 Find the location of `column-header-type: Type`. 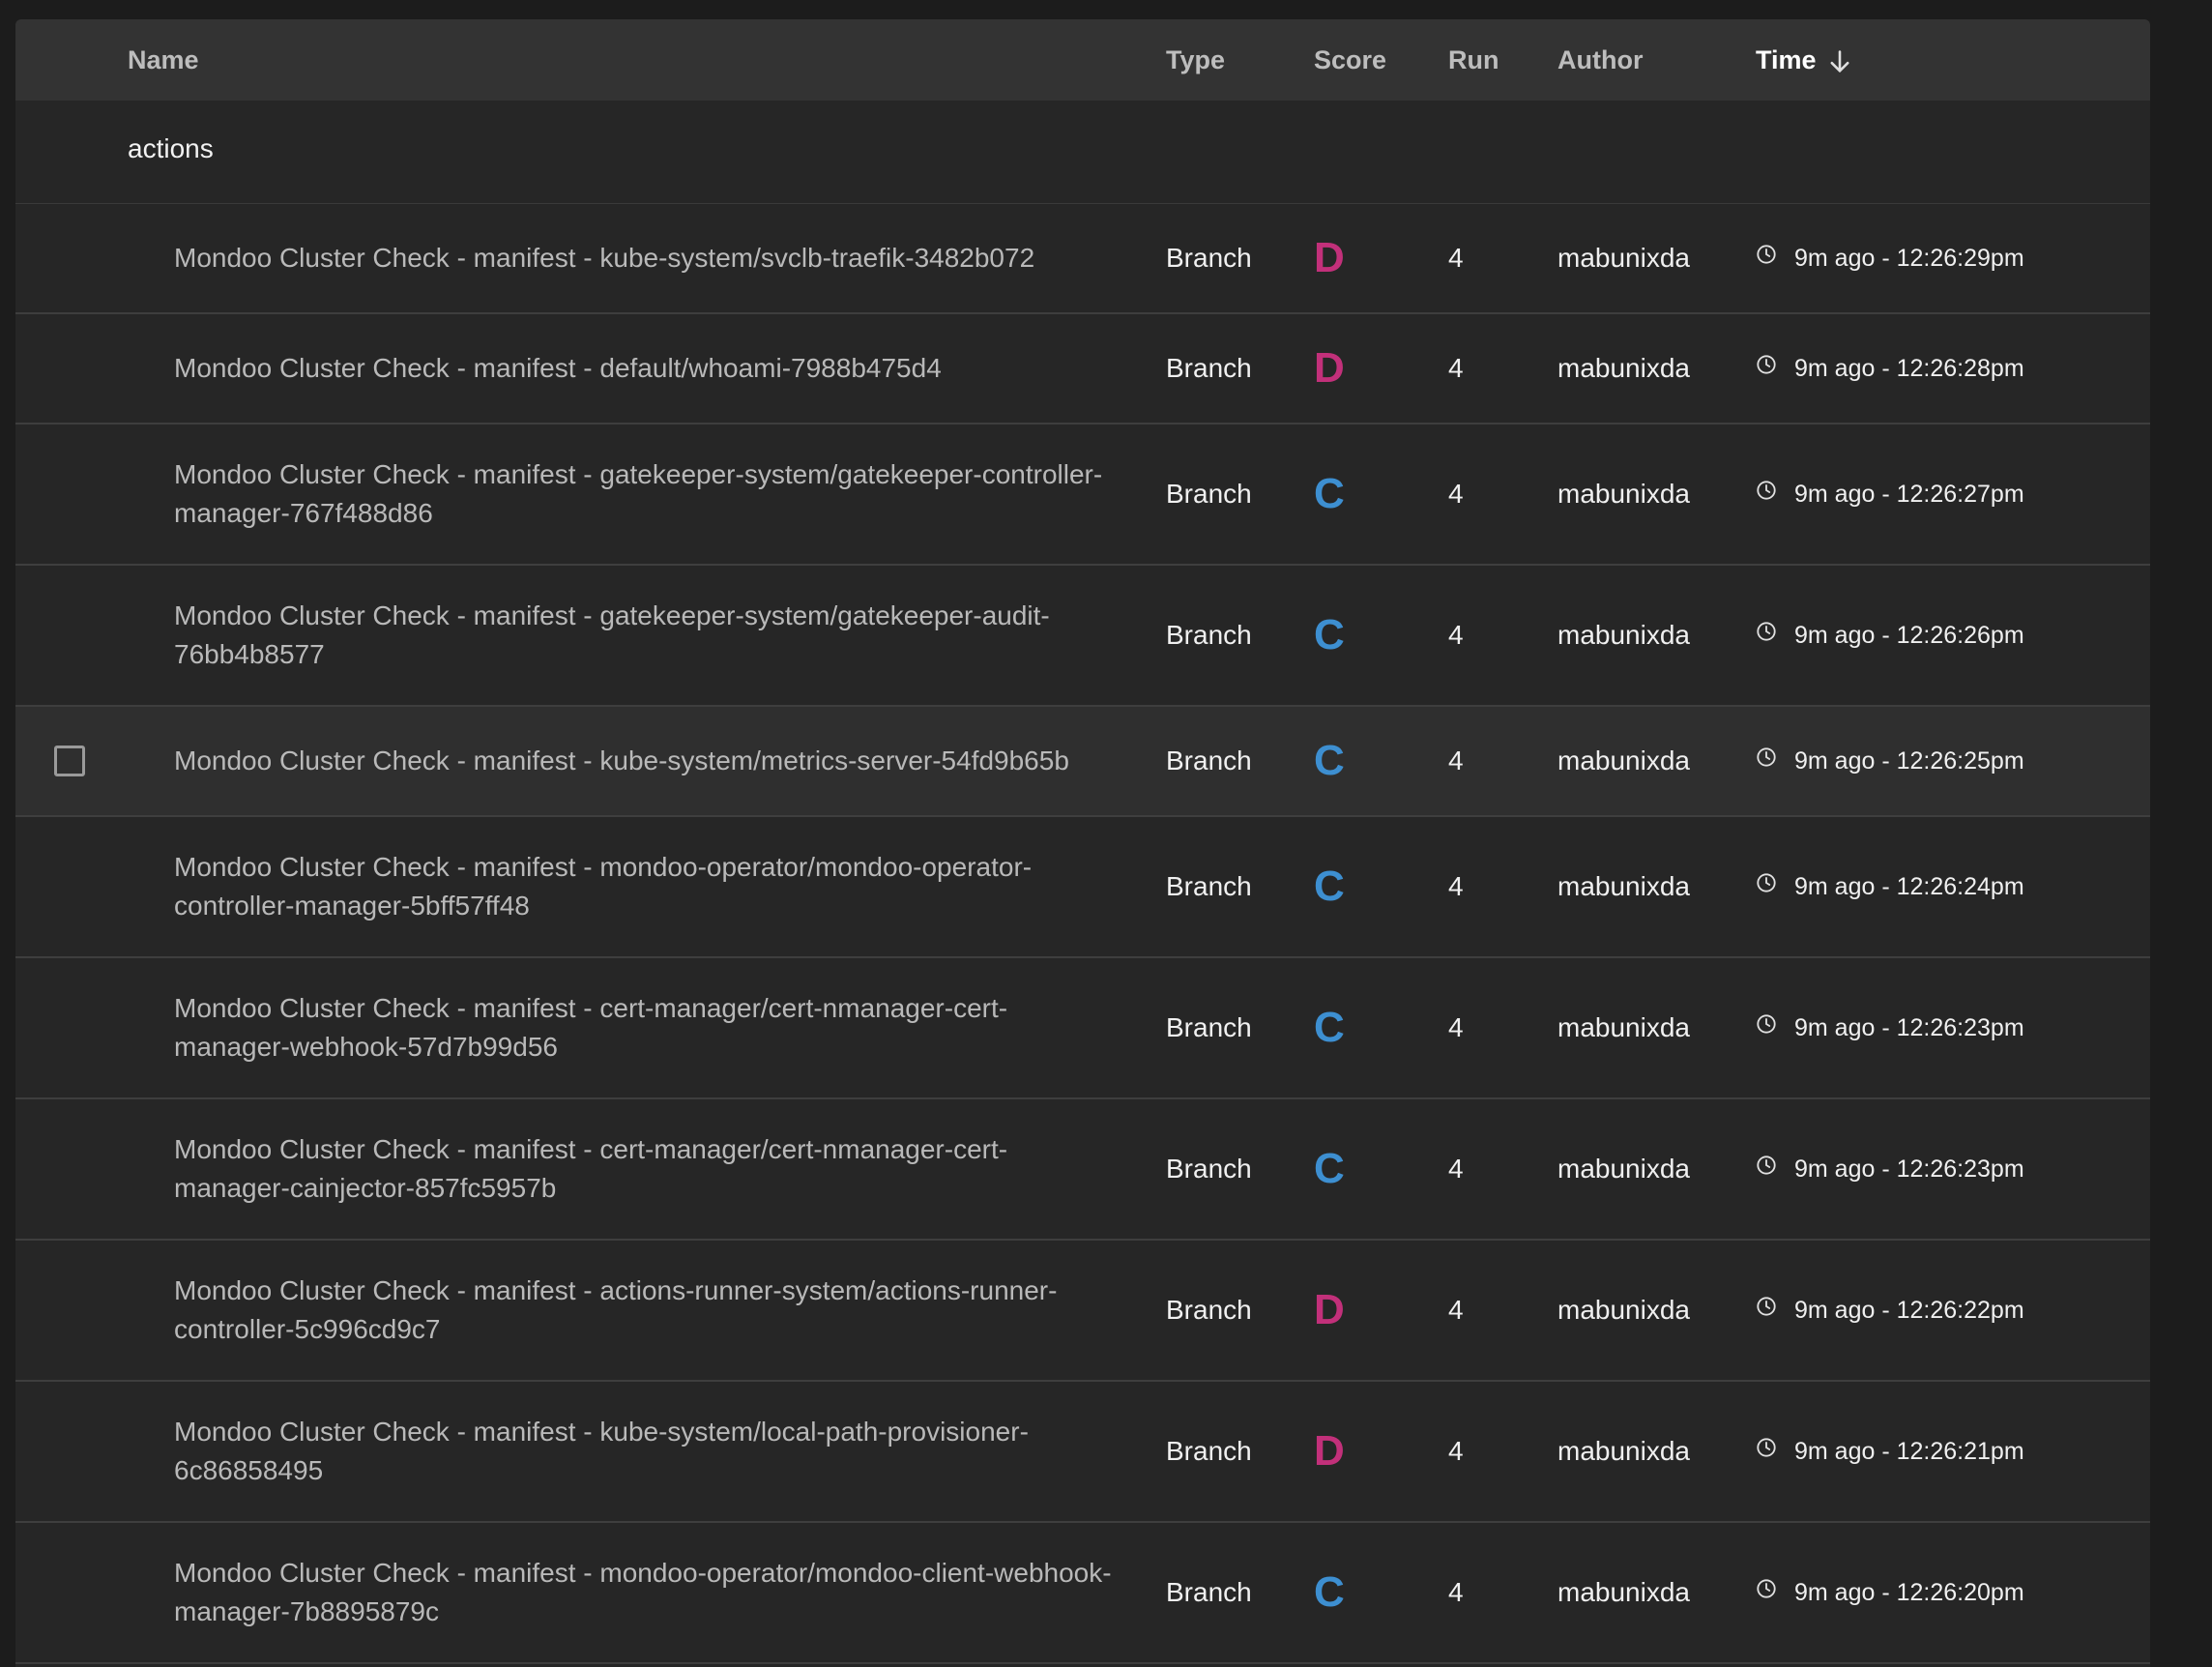

column-header-type: Type is located at coordinates (1195, 60).